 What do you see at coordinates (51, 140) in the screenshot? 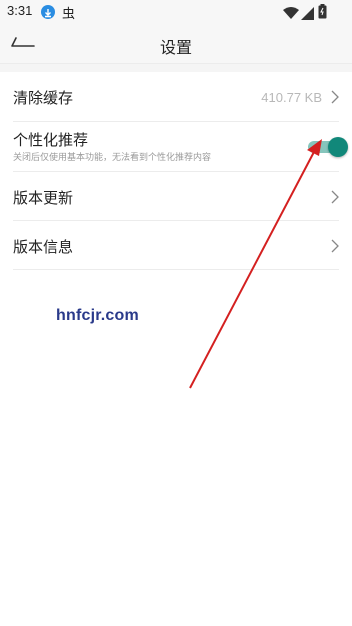
I see `personalized-recommend-label: 个性化推荐` at bounding box center [51, 140].